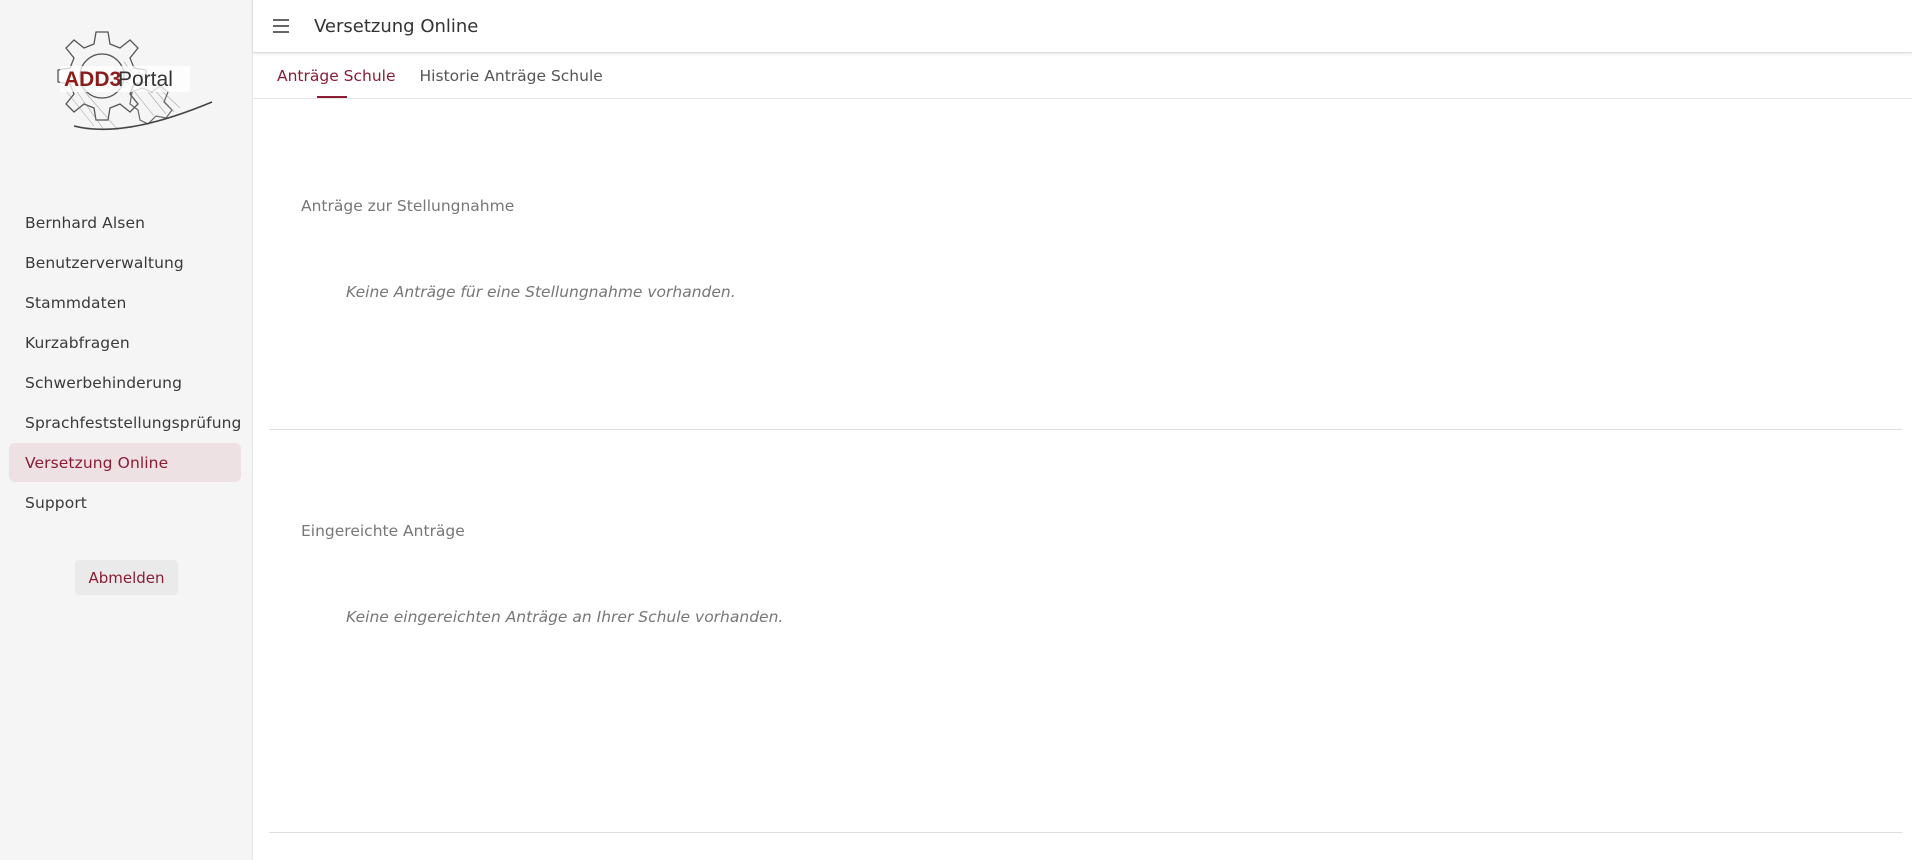 This screenshot has height=860, width=1912. What do you see at coordinates (92, 79) in the screenshot?
I see `svg-text: ADD3` at bounding box center [92, 79].